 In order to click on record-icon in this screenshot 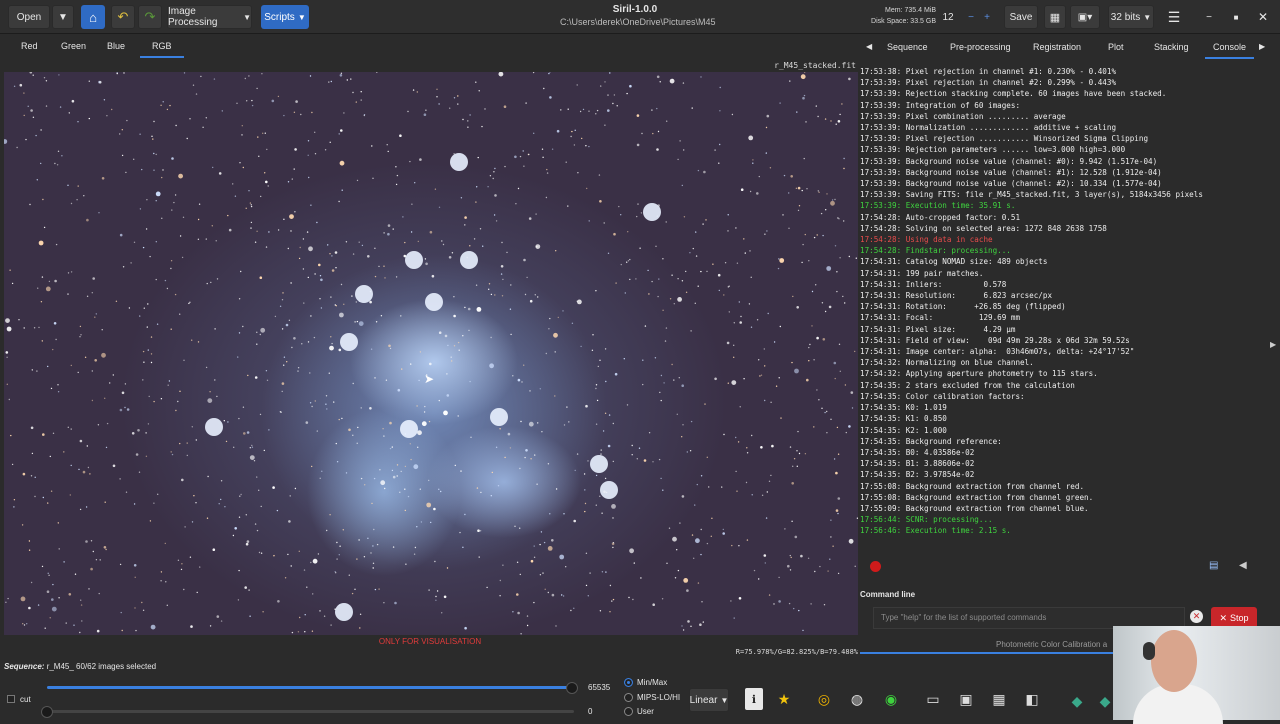, I will do `click(875, 566)`.